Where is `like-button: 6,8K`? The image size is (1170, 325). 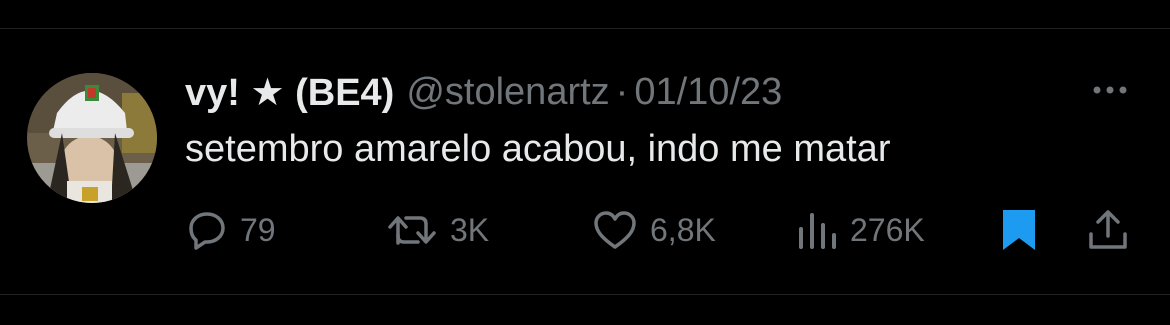 like-button: 6,8K is located at coordinates (654, 230).